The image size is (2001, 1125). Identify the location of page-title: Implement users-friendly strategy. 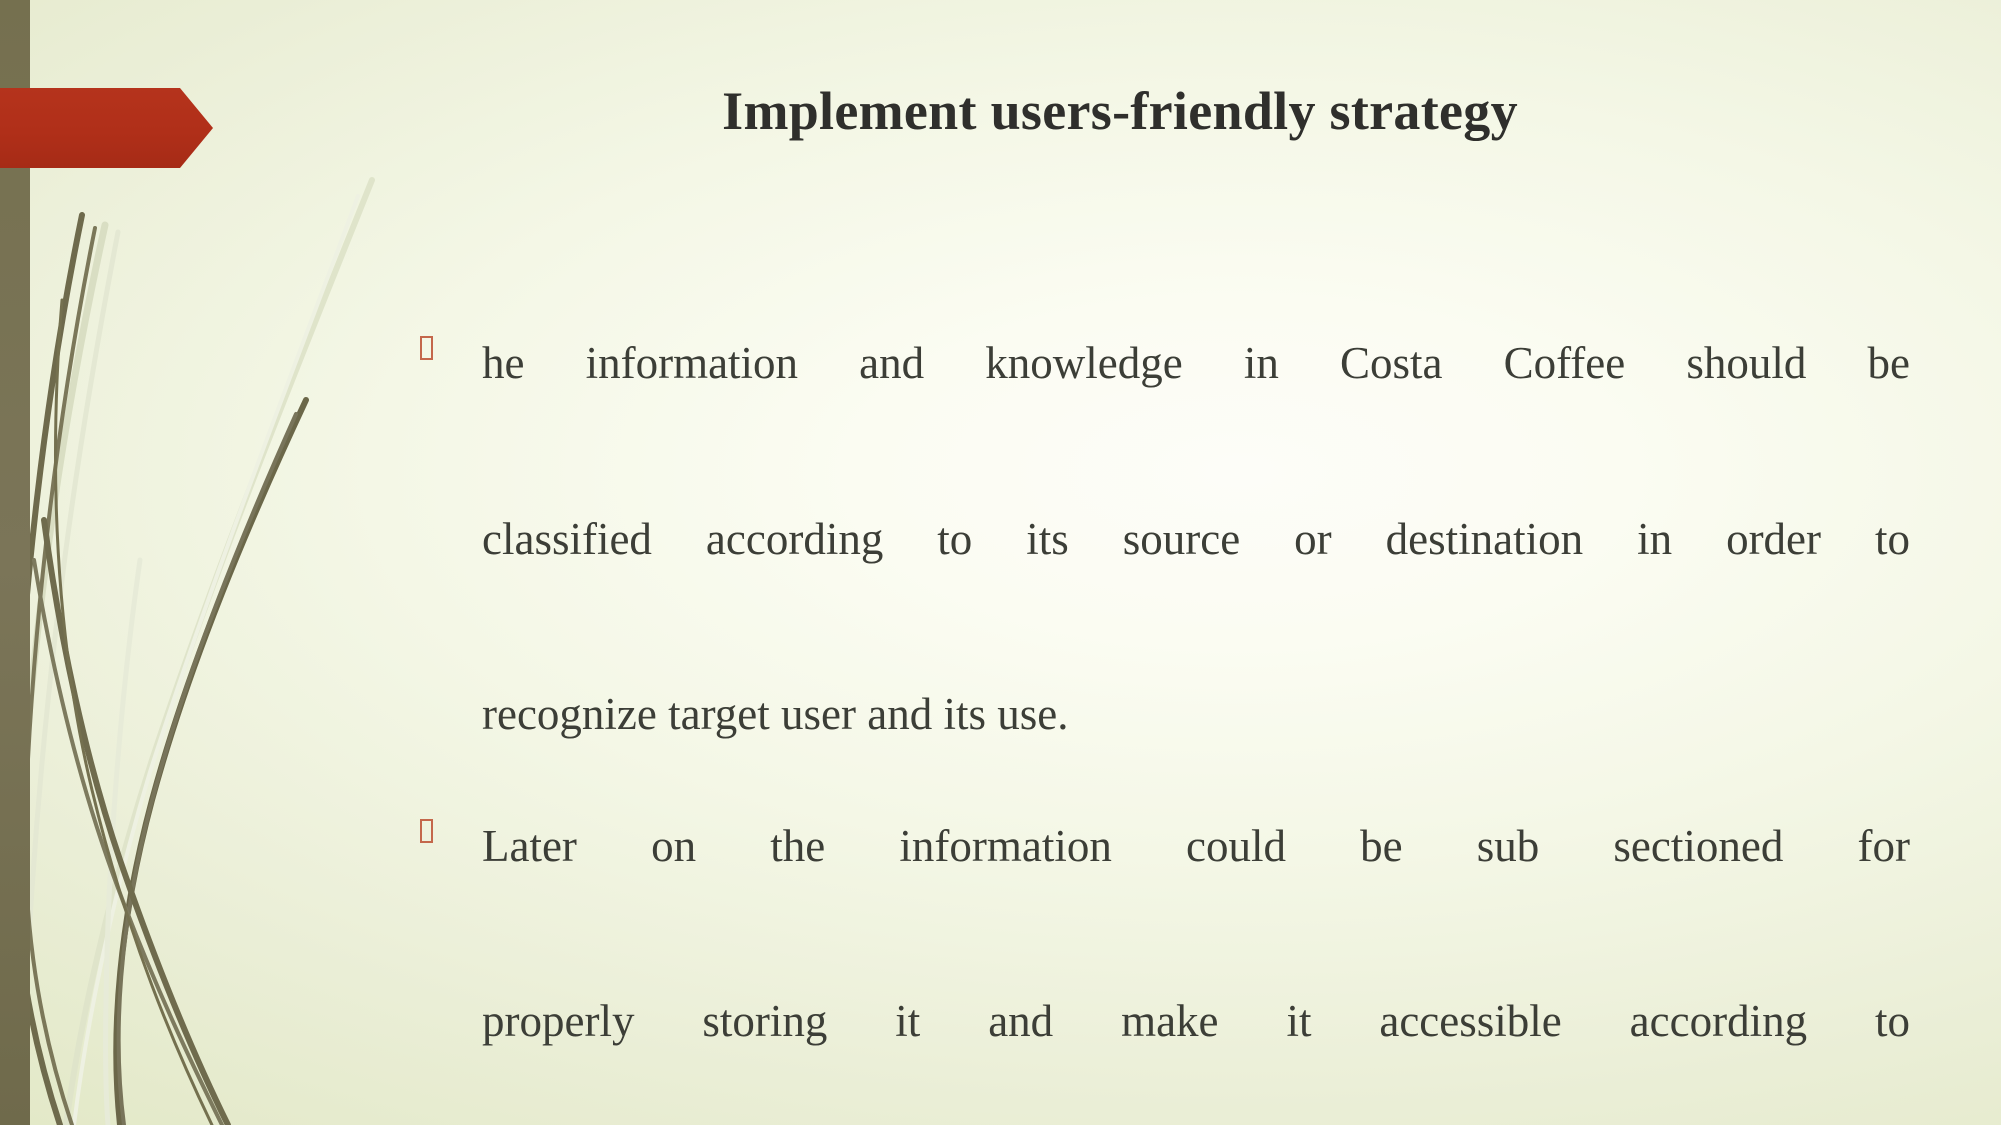
(1120, 111).